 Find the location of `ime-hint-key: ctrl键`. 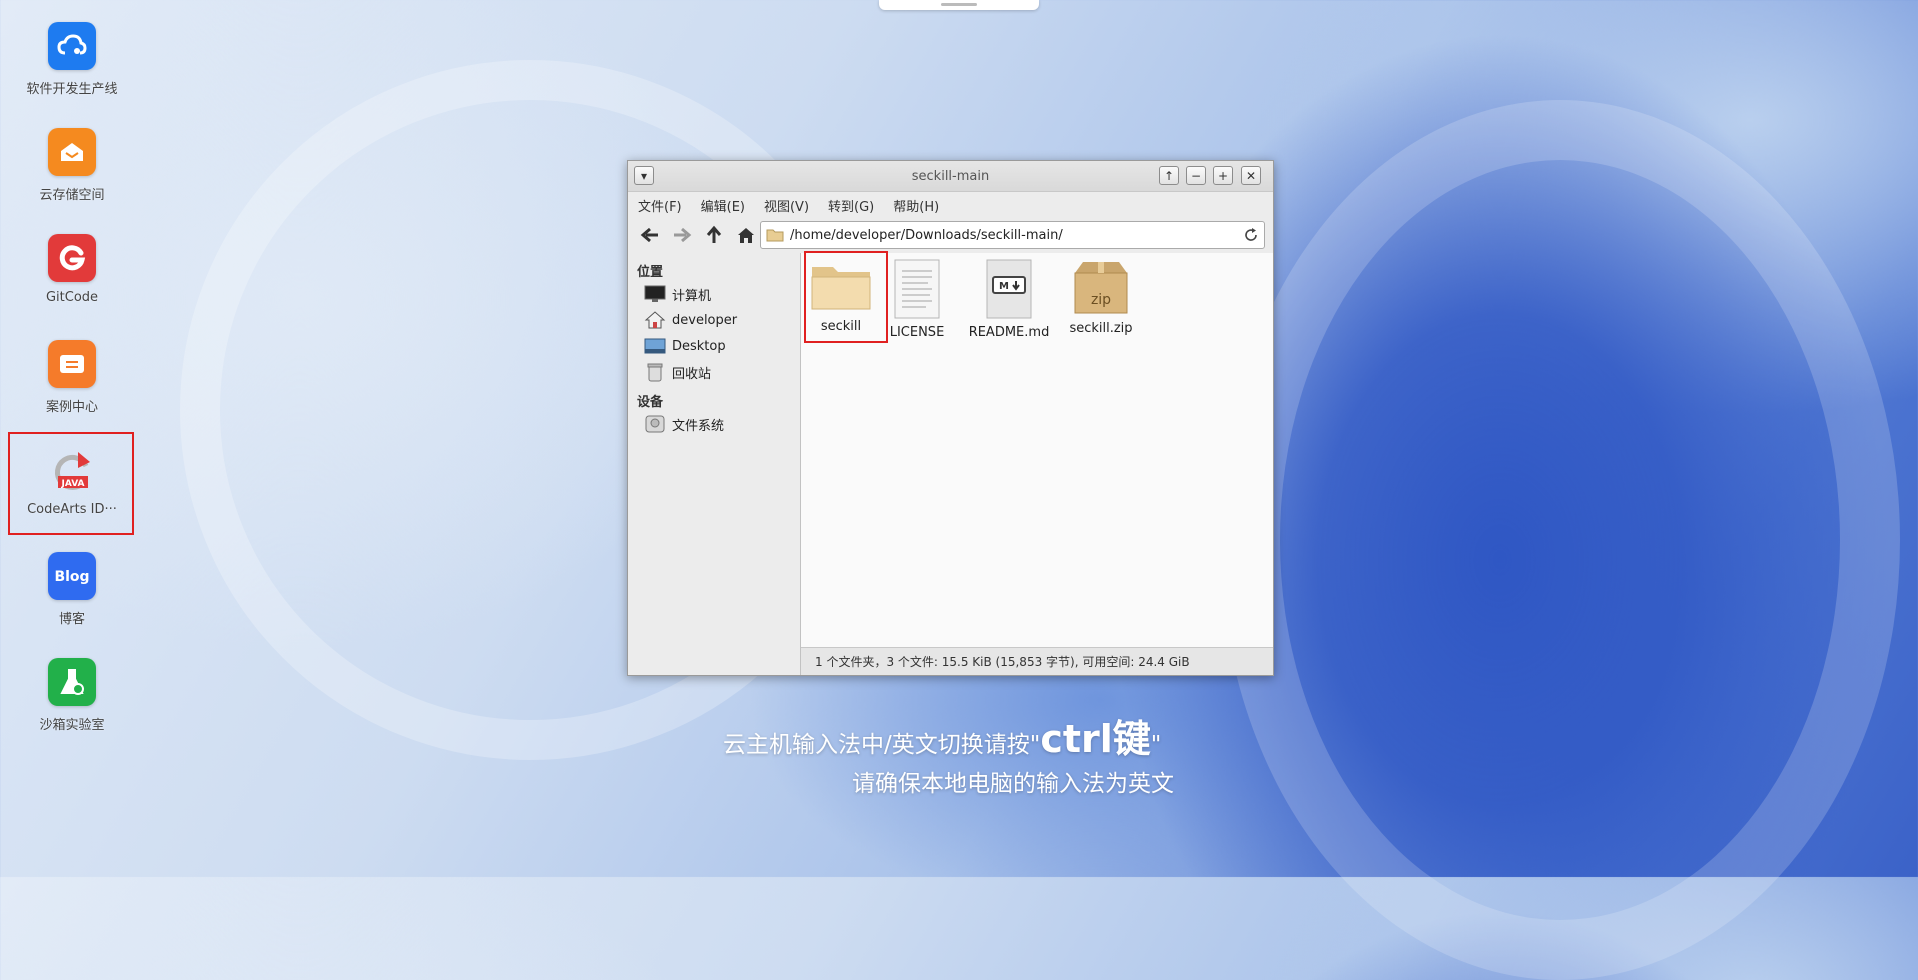

ime-hint-key: ctrl键 is located at coordinates (1095, 739).